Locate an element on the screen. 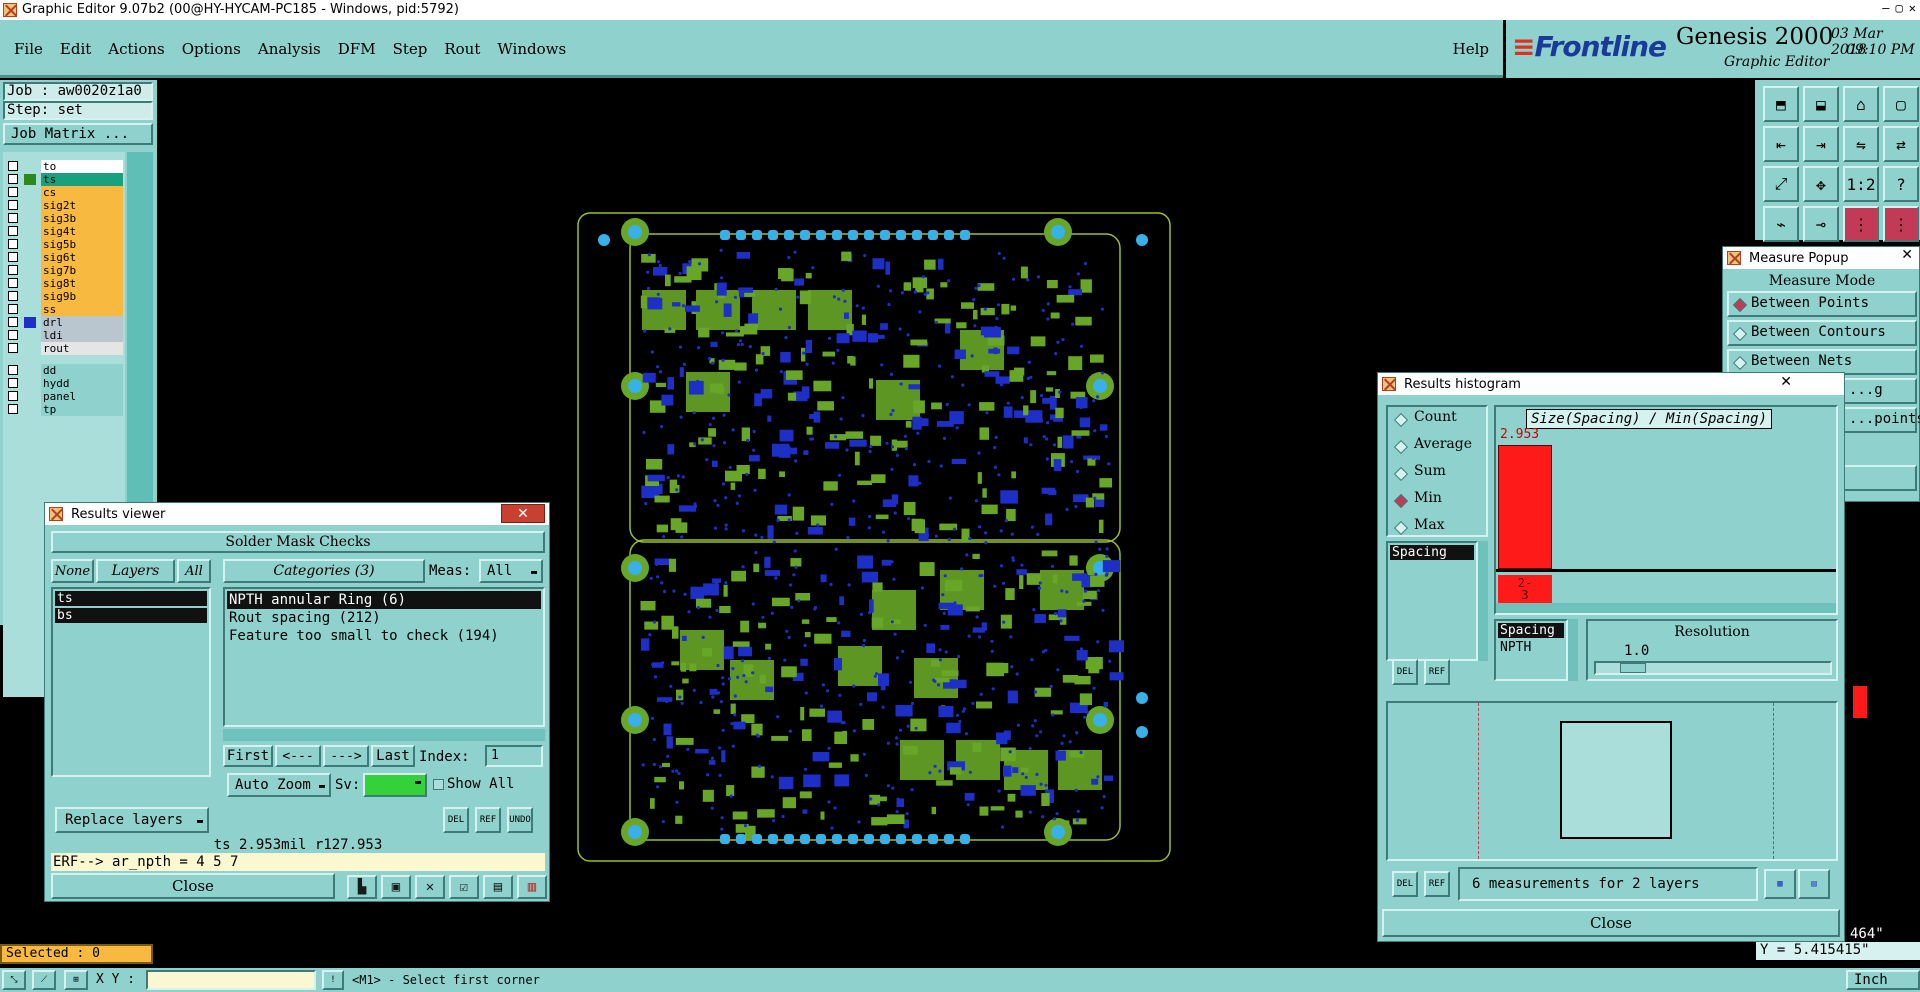  categories-button: Categories (3) is located at coordinates (324, 571).